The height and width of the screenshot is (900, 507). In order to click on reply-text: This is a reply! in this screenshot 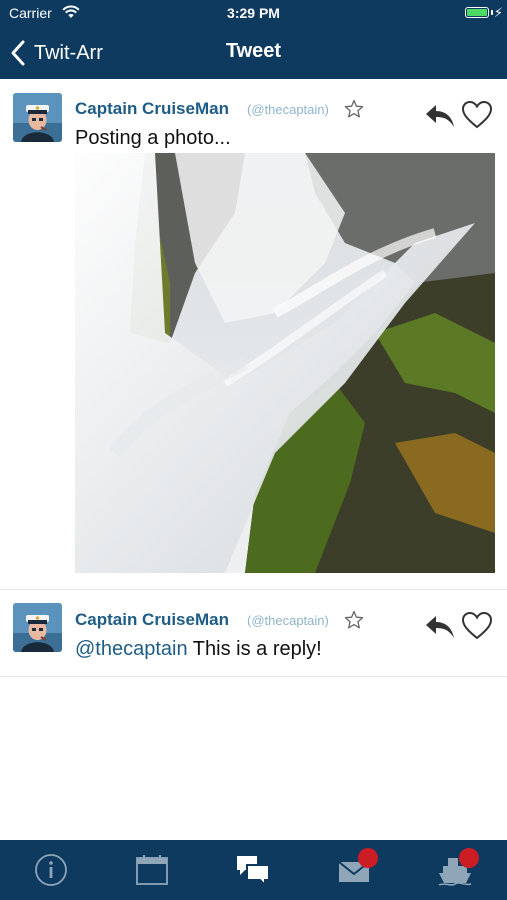, I will do `click(254, 649)`.